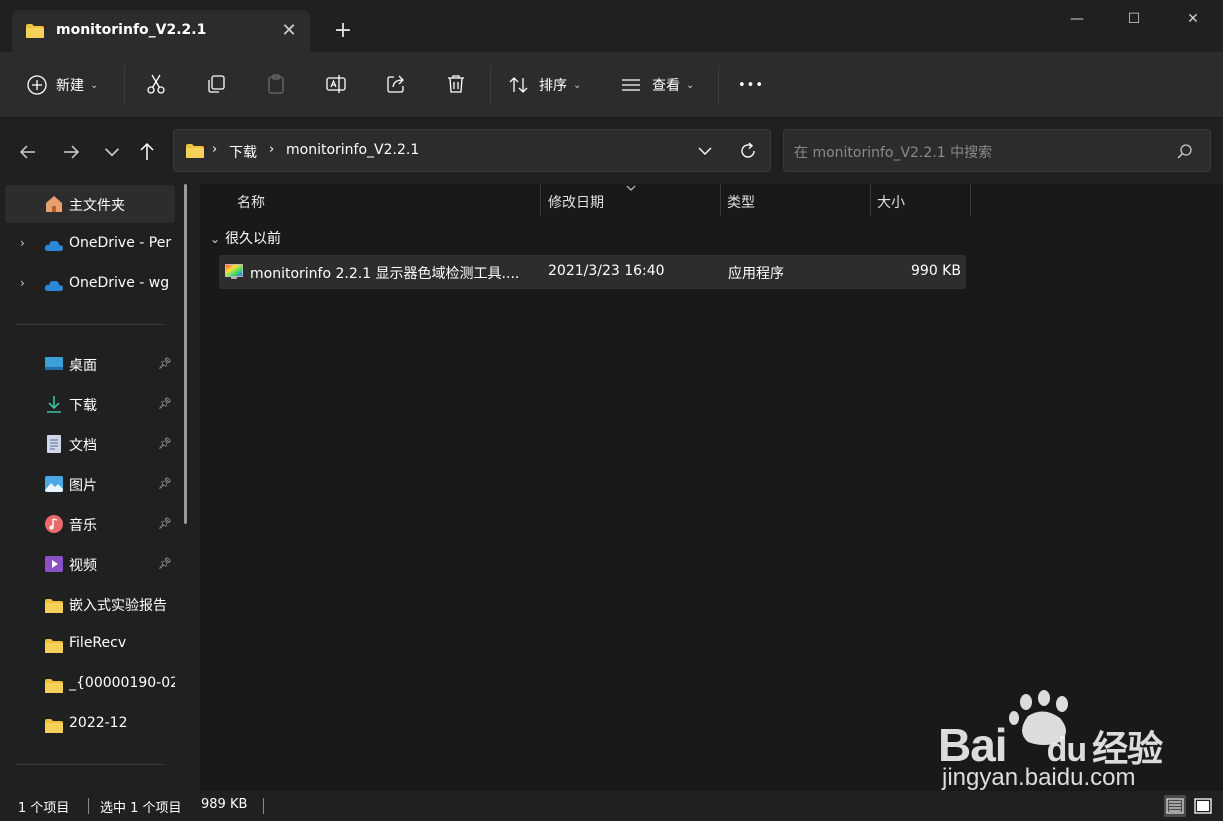 The image size is (1223, 821). I want to click on up-arrow-icon, so click(147, 152).